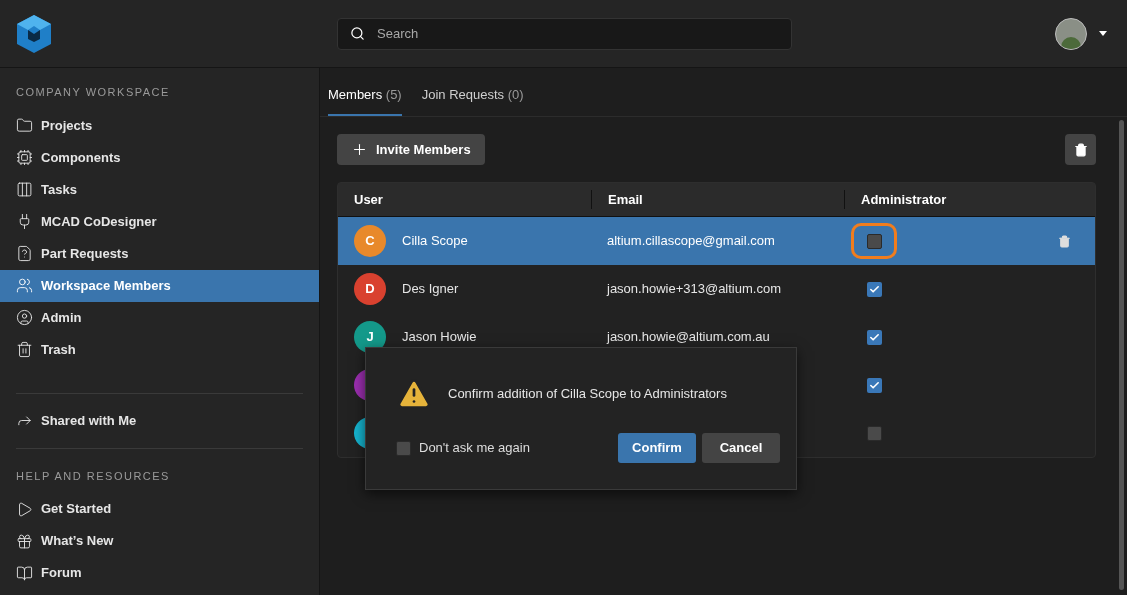  Describe the element at coordinates (474, 448) in the screenshot. I see `checkbox-label: Don't ask me again` at that location.